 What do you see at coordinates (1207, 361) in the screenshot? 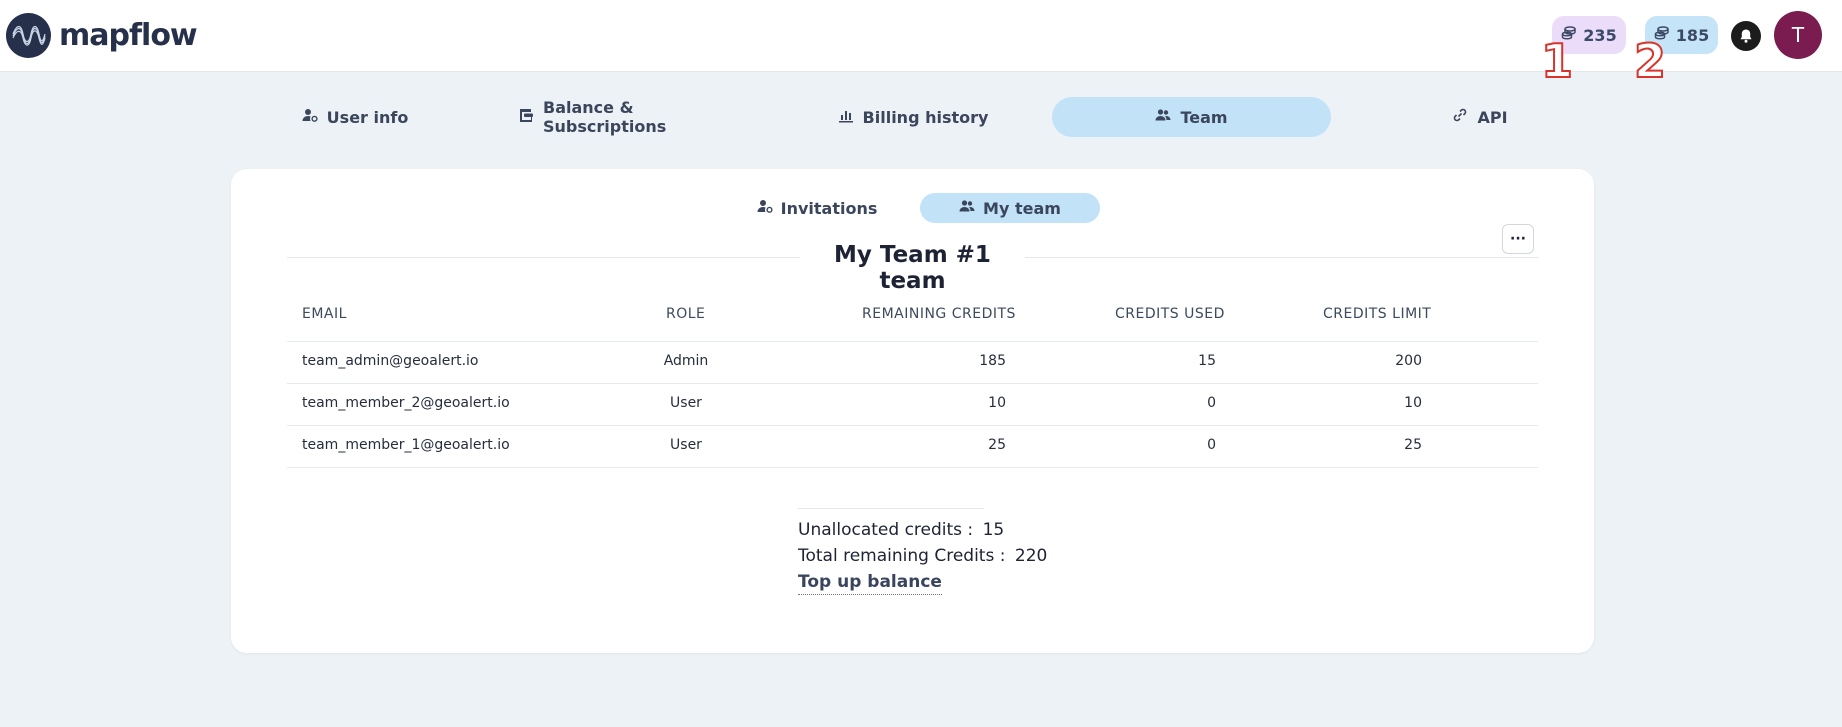
I see `row-1-used: 15` at bounding box center [1207, 361].